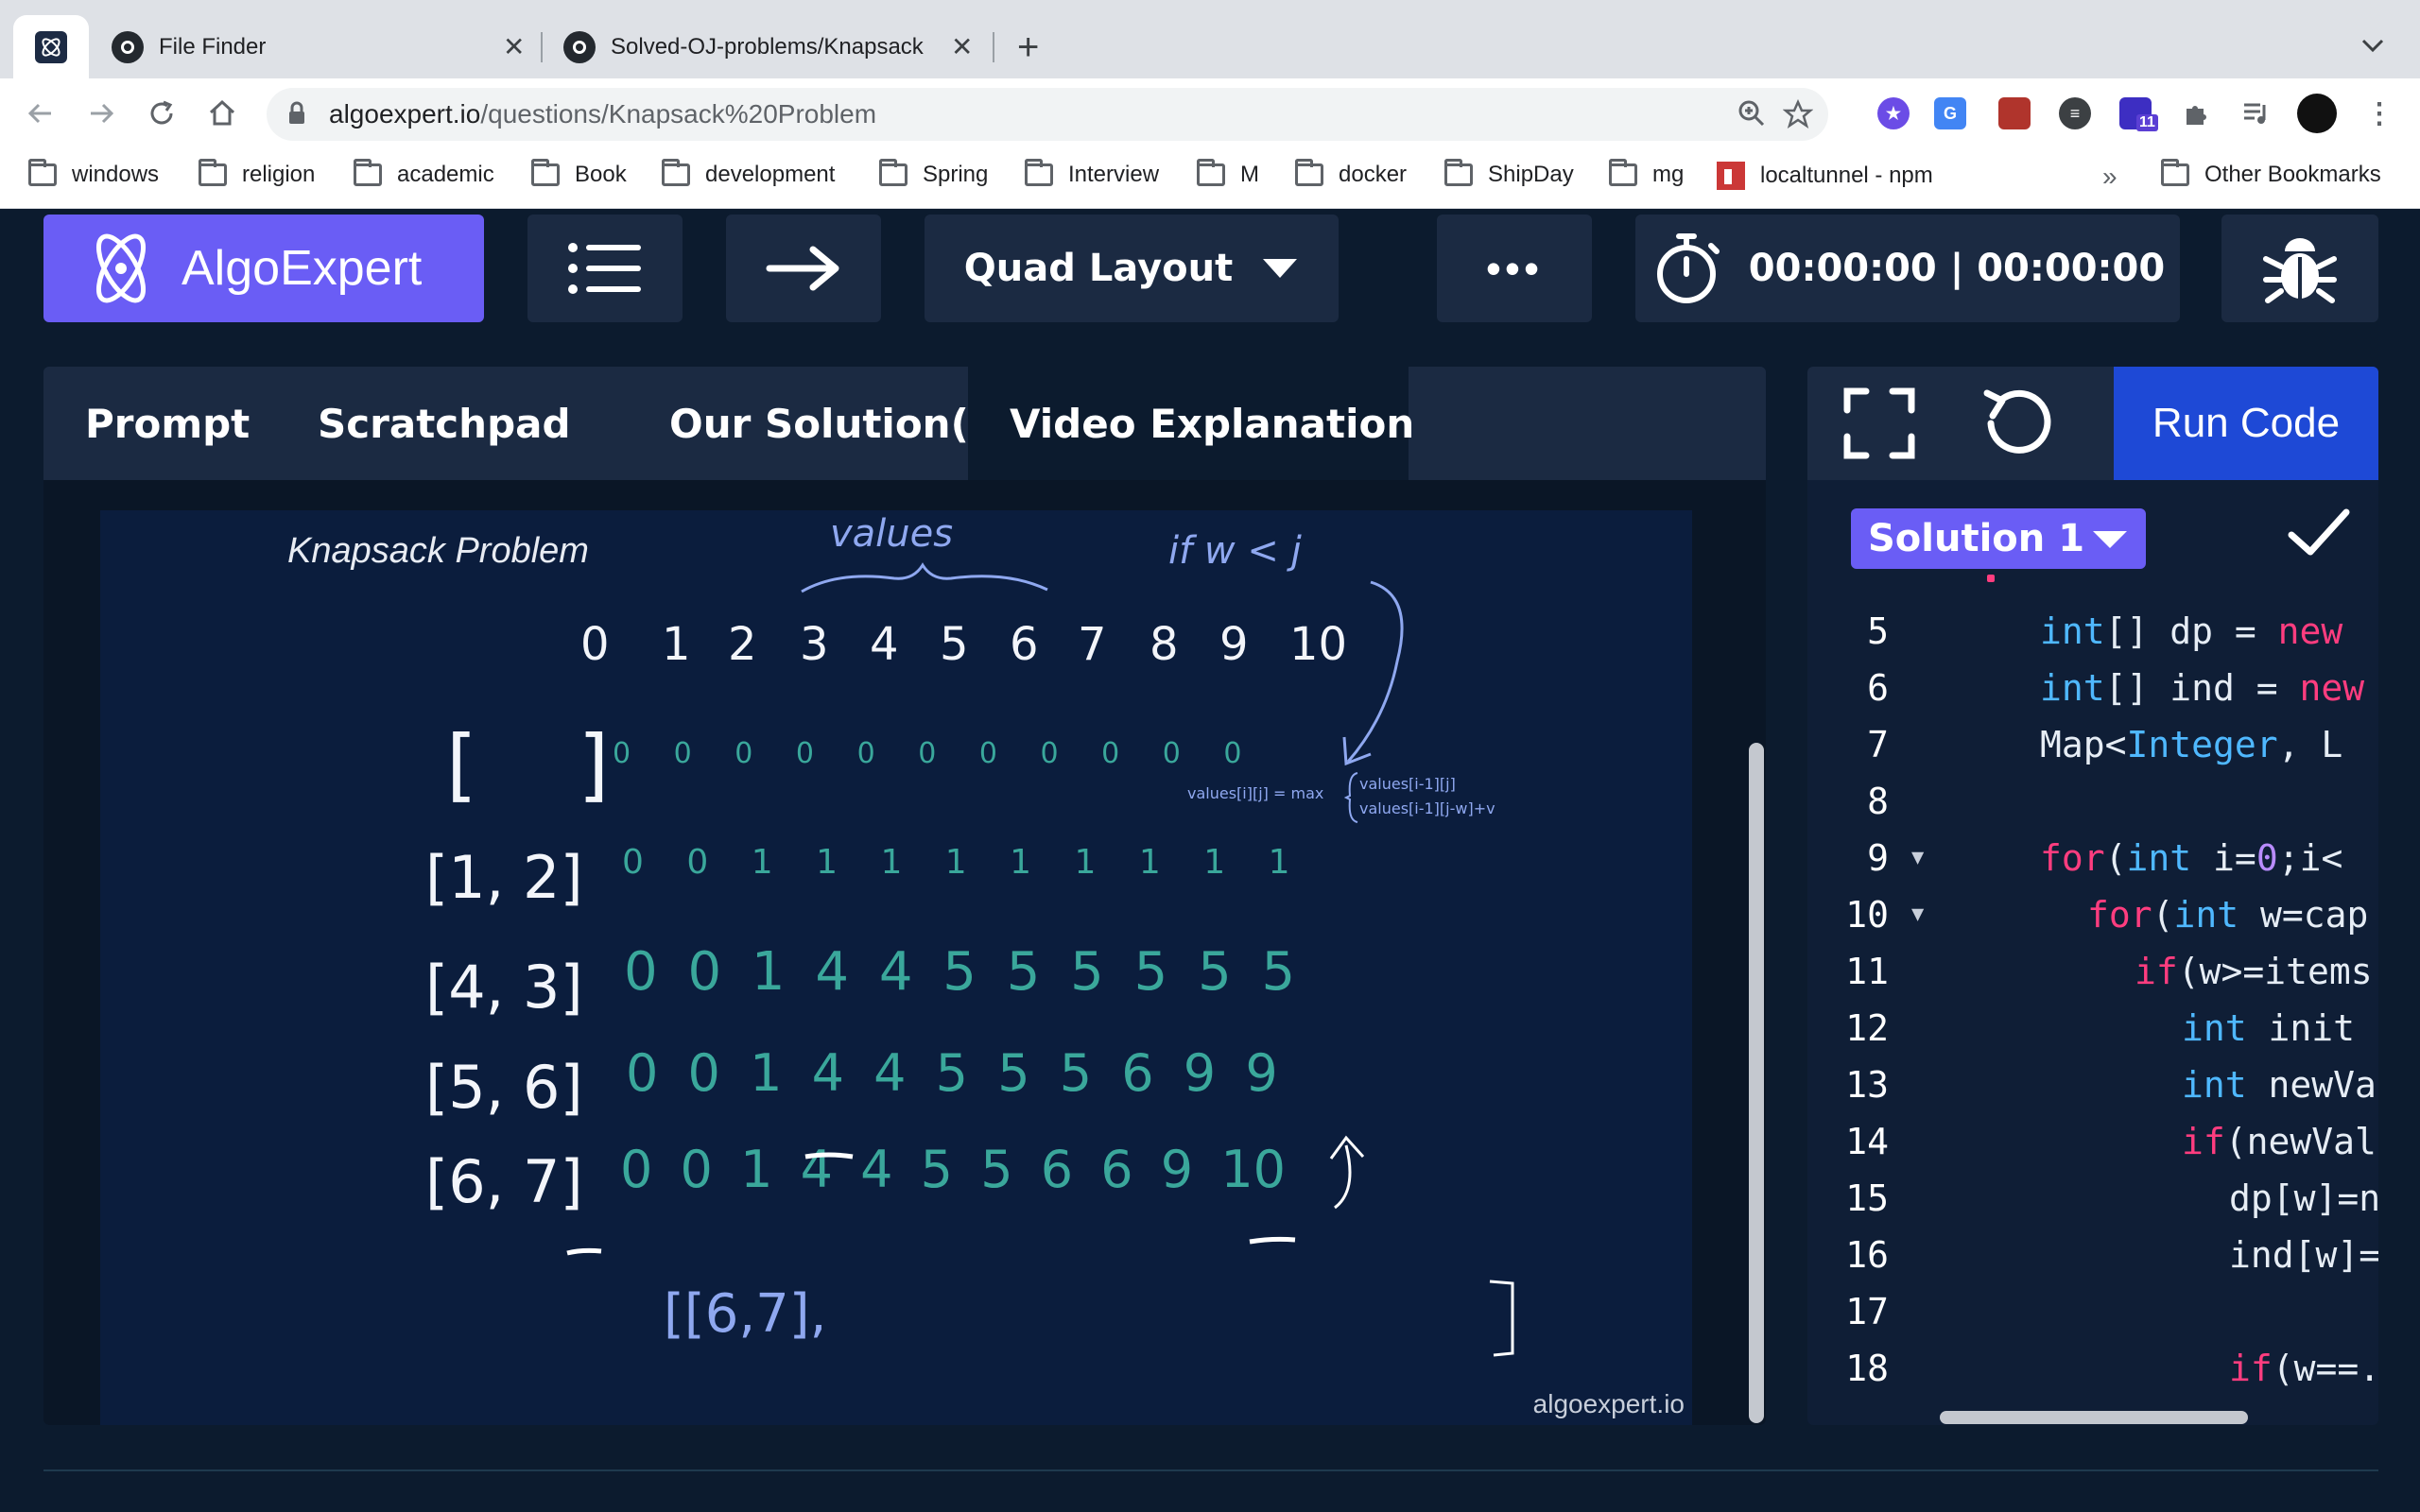 The width and height of the screenshot is (2420, 1512). What do you see at coordinates (2191, 631) in the screenshot?
I see `code-text: int[] dp = new` at bounding box center [2191, 631].